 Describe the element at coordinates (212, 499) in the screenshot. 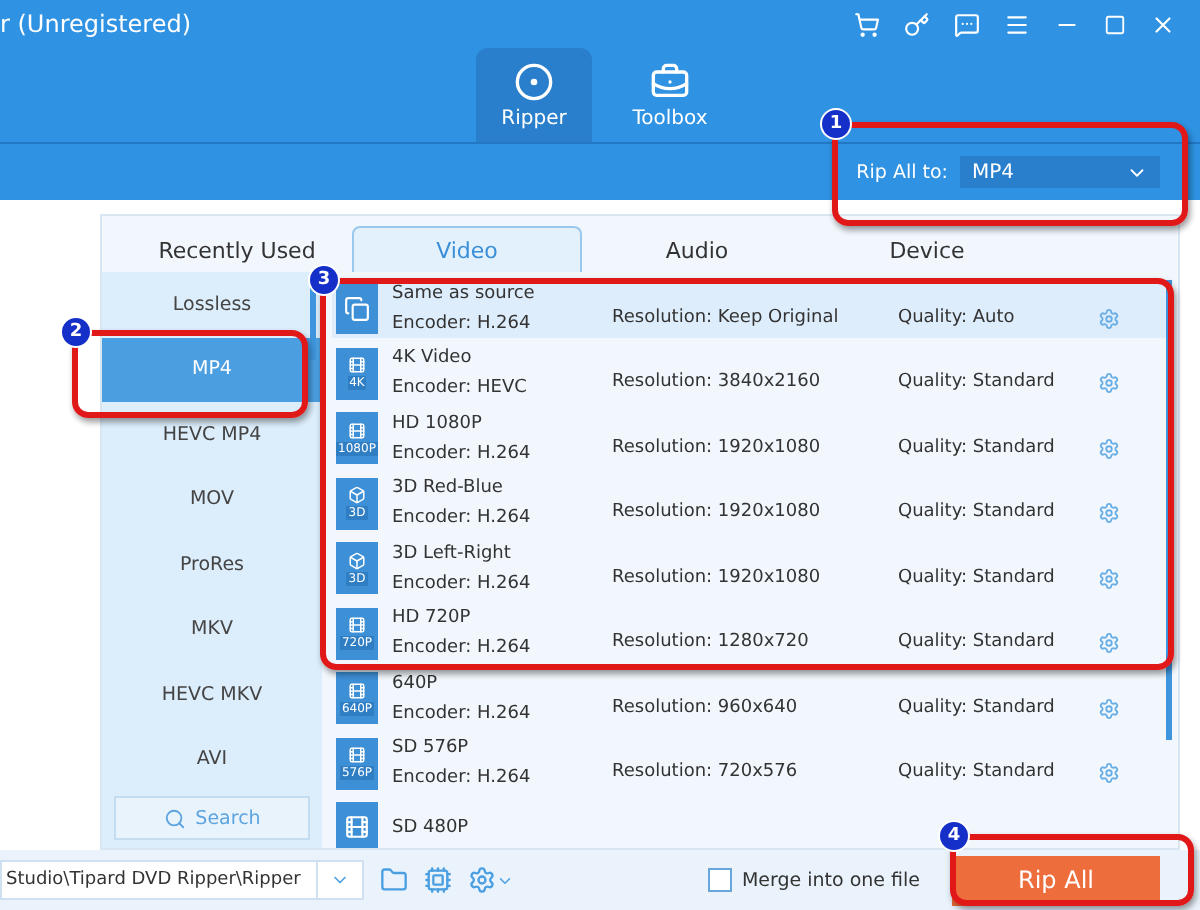

I see `format-item: MOV` at that location.